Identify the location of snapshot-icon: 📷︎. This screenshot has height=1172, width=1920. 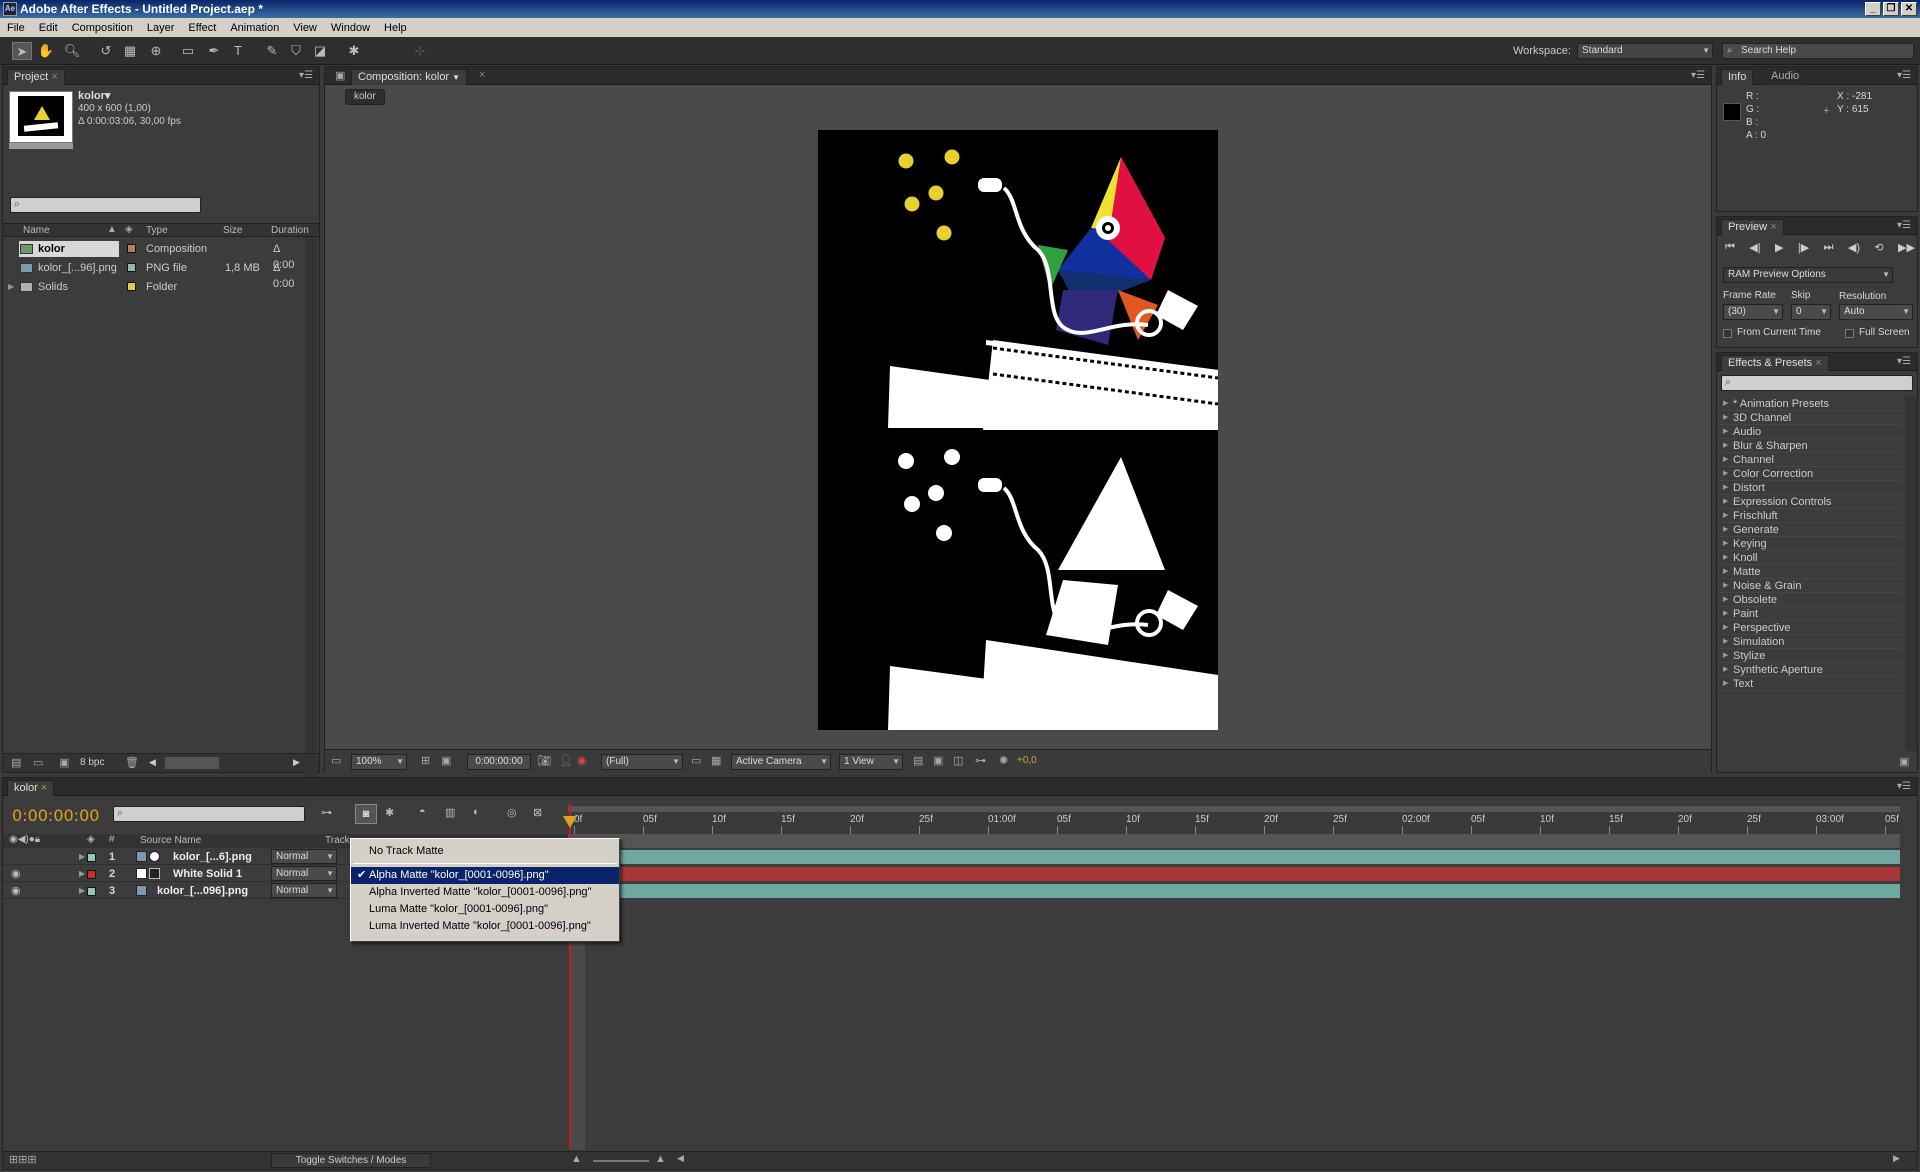
(544, 760).